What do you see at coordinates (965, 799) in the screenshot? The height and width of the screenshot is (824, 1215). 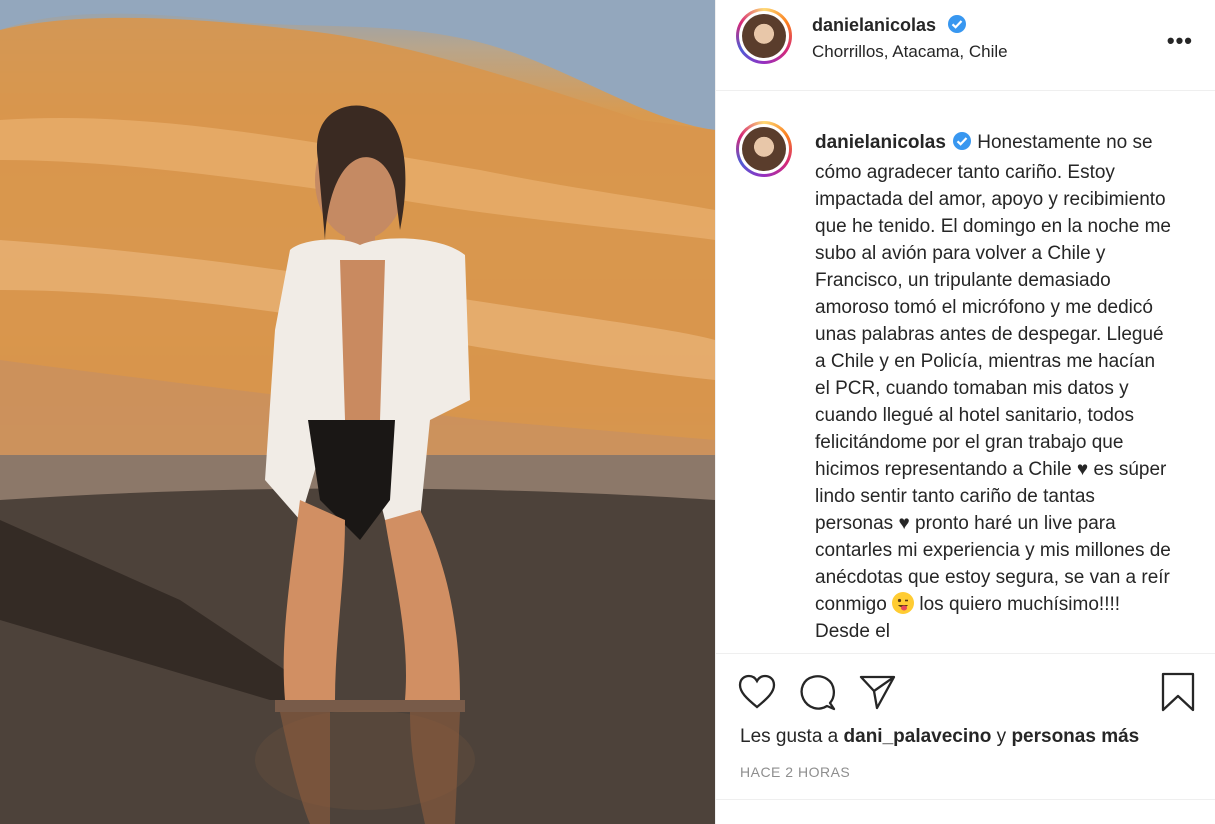 I see `comment-divider` at bounding box center [965, 799].